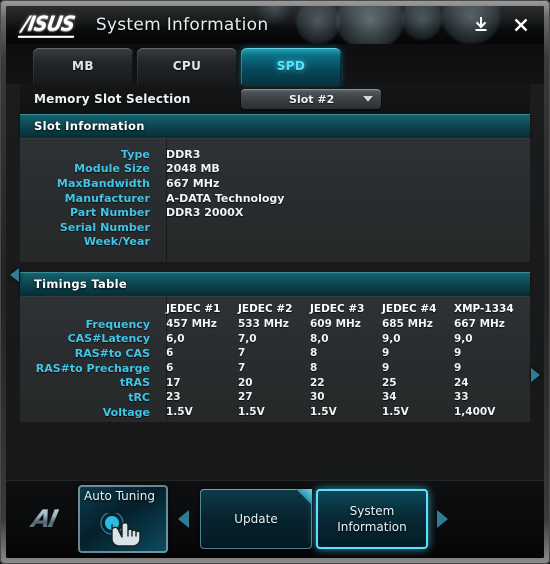 This screenshot has width=550, height=564. What do you see at coordinates (304, 497) in the screenshot?
I see `fold-corner-icon` at bounding box center [304, 497].